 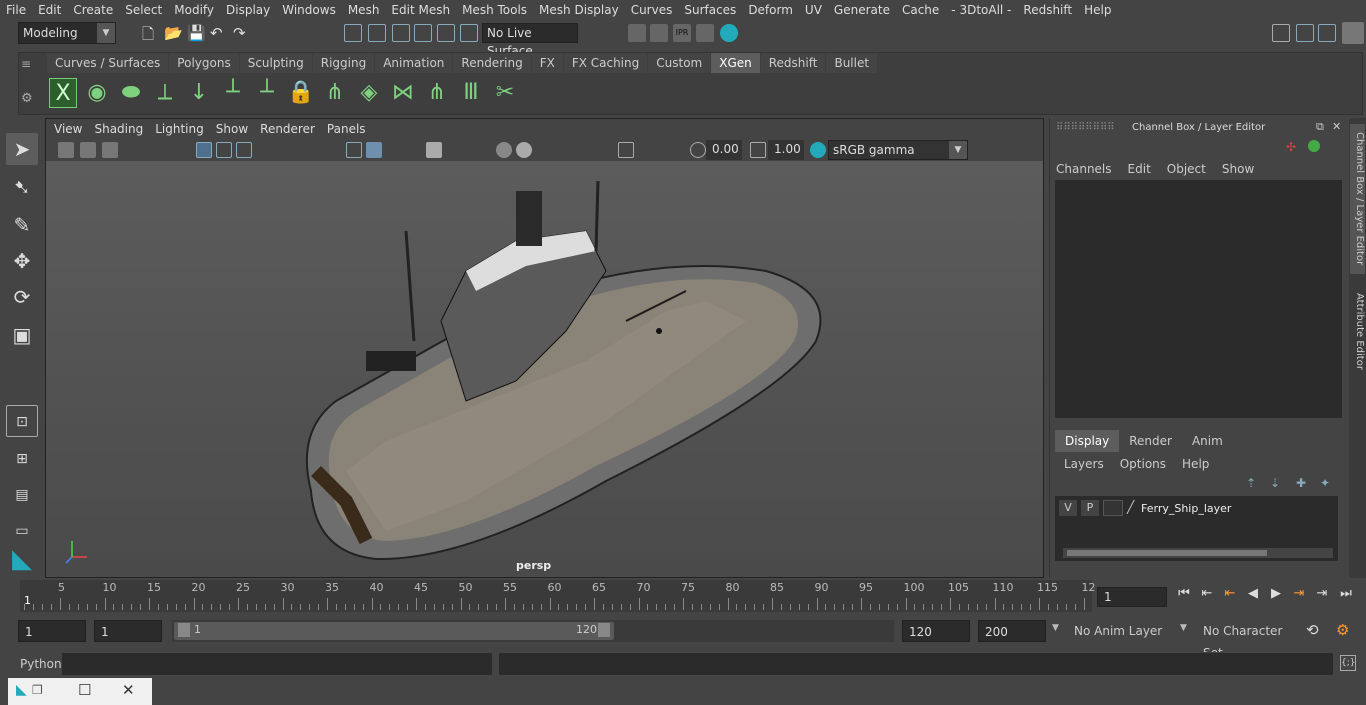 What do you see at coordinates (1113, 508) in the screenshot?
I see `layer-type-toggle` at bounding box center [1113, 508].